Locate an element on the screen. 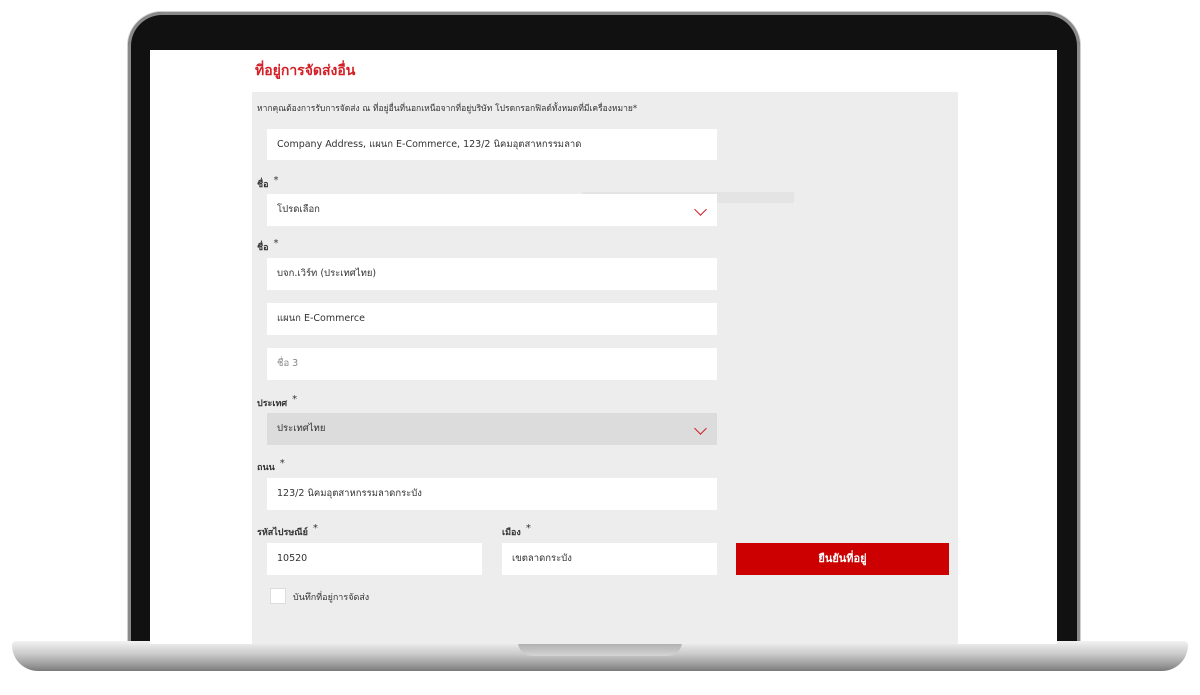 Image resolution: width=1200 pixels, height=695 pixels. city-input: เขตลาดกระบัง is located at coordinates (609, 559).